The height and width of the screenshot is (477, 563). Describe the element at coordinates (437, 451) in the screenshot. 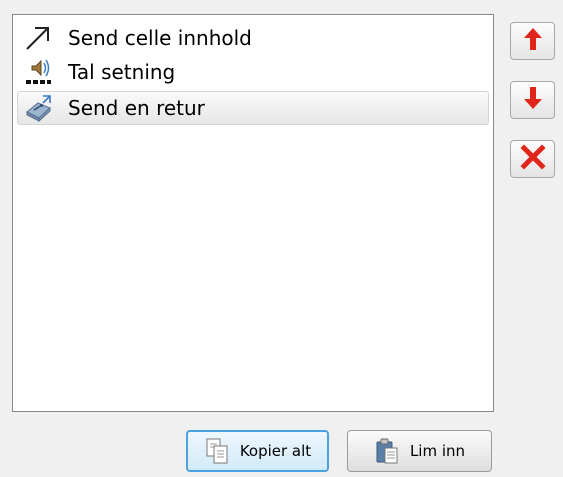

I see `paste-label: Lim inn` at that location.